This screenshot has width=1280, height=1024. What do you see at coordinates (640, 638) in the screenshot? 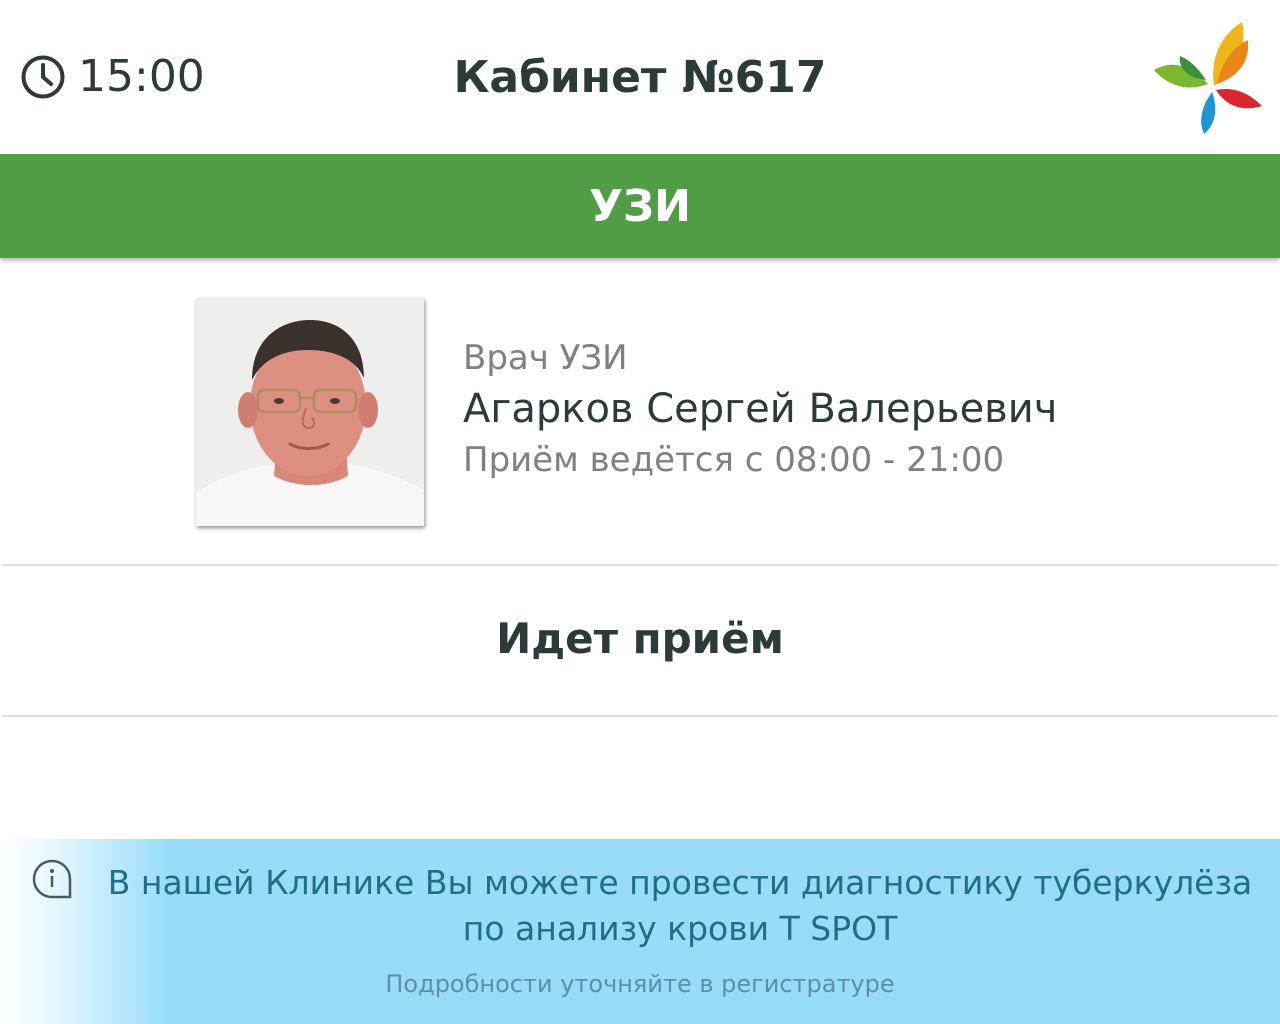
I see `status-text: Идет приём` at bounding box center [640, 638].